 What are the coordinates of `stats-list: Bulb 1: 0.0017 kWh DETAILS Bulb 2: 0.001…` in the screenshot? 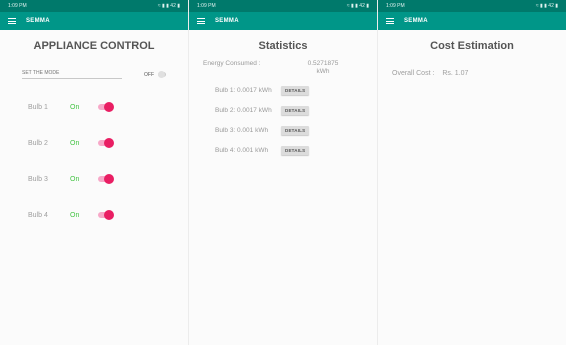 It's located at (283, 120).